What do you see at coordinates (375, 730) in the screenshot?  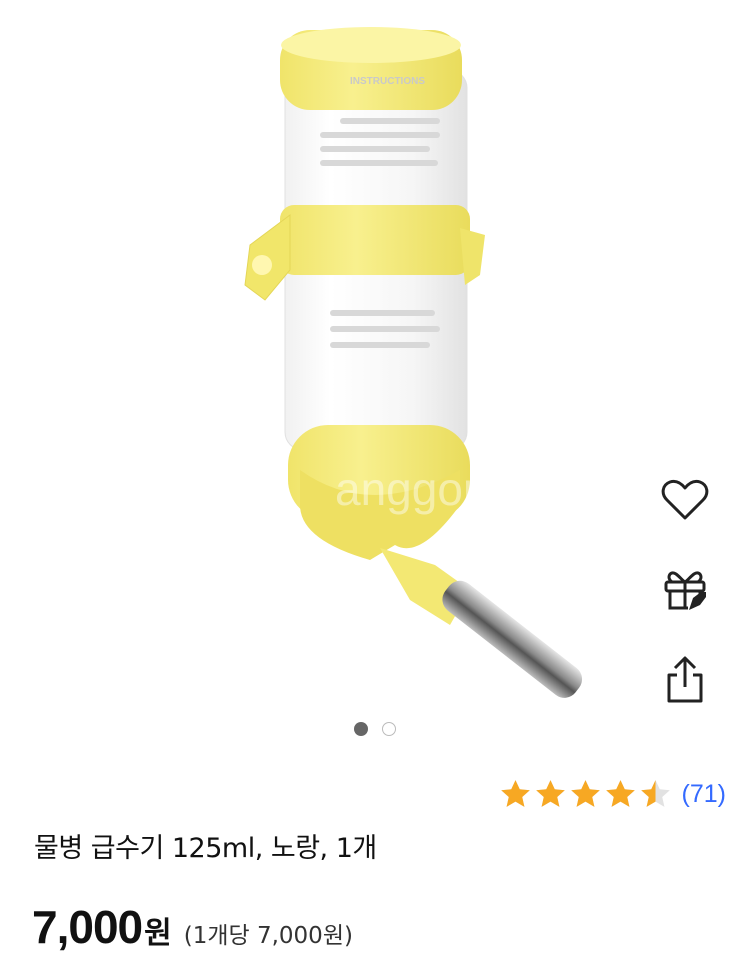 I see `image-pager` at bounding box center [375, 730].